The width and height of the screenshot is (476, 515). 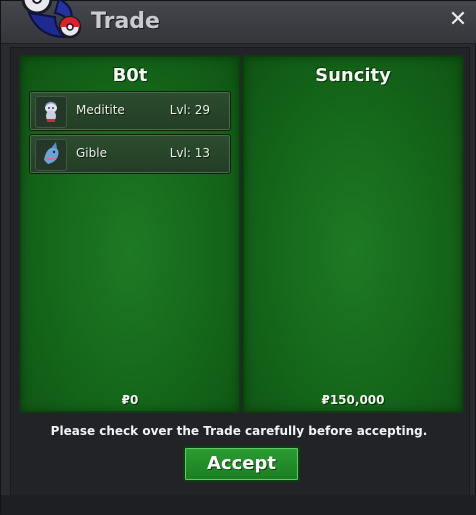 What do you see at coordinates (189, 110) in the screenshot?
I see `item-level: Lvl: 29` at bounding box center [189, 110].